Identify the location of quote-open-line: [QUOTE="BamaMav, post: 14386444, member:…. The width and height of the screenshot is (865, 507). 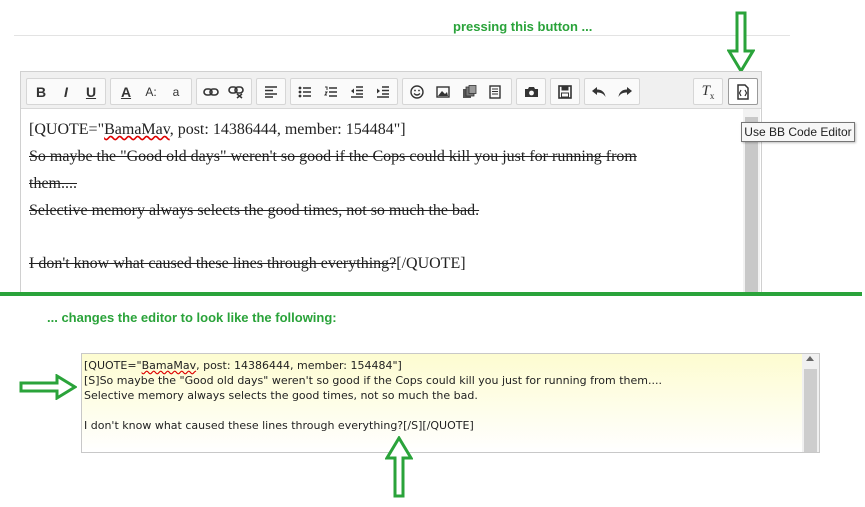
(217, 129).